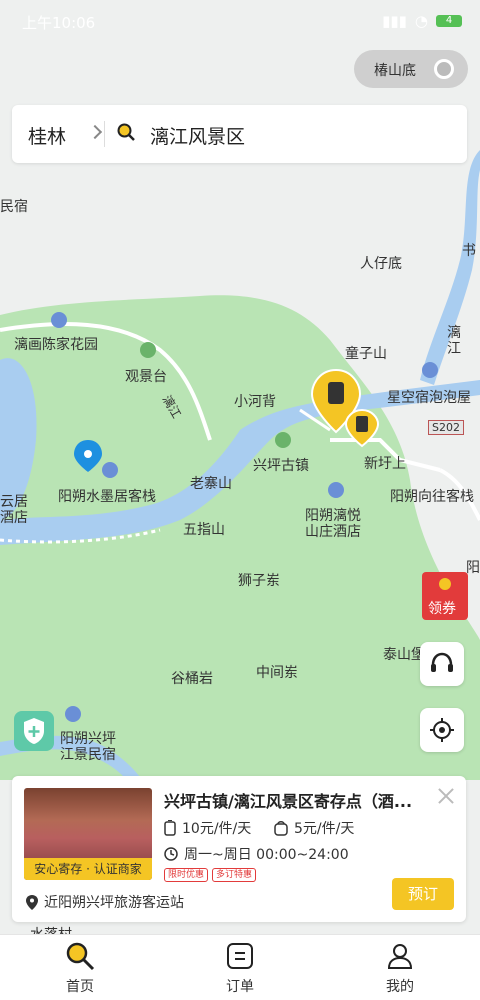 The height and width of the screenshot is (1000, 480). What do you see at coordinates (432, 497) in the screenshot?
I see `map-label: 阳朔向往客栈` at bounding box center [432, 497].